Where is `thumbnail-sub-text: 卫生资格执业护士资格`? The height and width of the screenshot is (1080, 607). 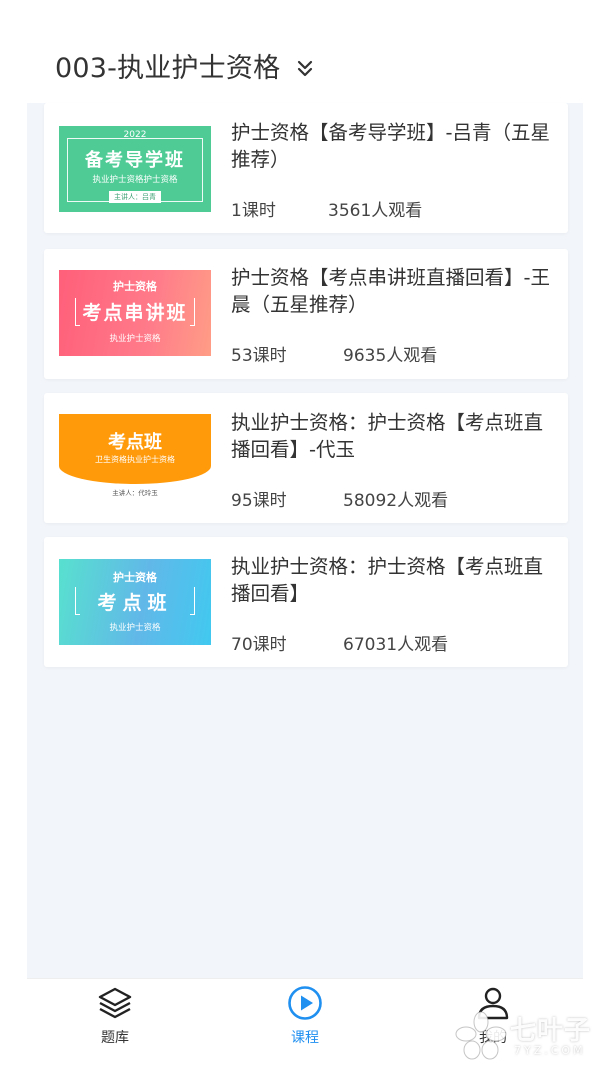 thumbnail-sub-text: 卫生资格执业护士资格 is located at coordinates (135, 459).